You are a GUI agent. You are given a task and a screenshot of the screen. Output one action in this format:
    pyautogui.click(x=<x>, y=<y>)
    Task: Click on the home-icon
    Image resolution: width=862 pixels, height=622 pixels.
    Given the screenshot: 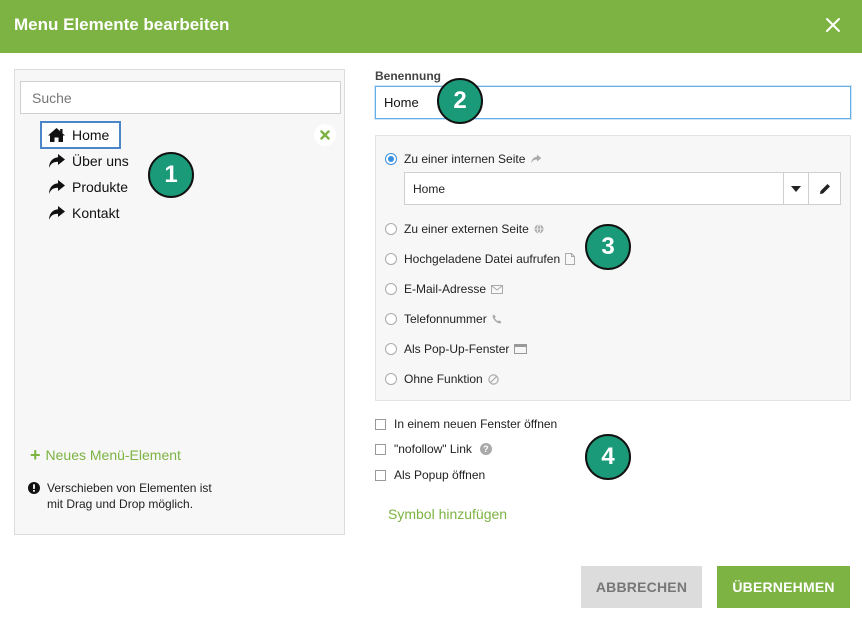 What is the action you would take?
    pyautogui.click(x=56, y=135)
    